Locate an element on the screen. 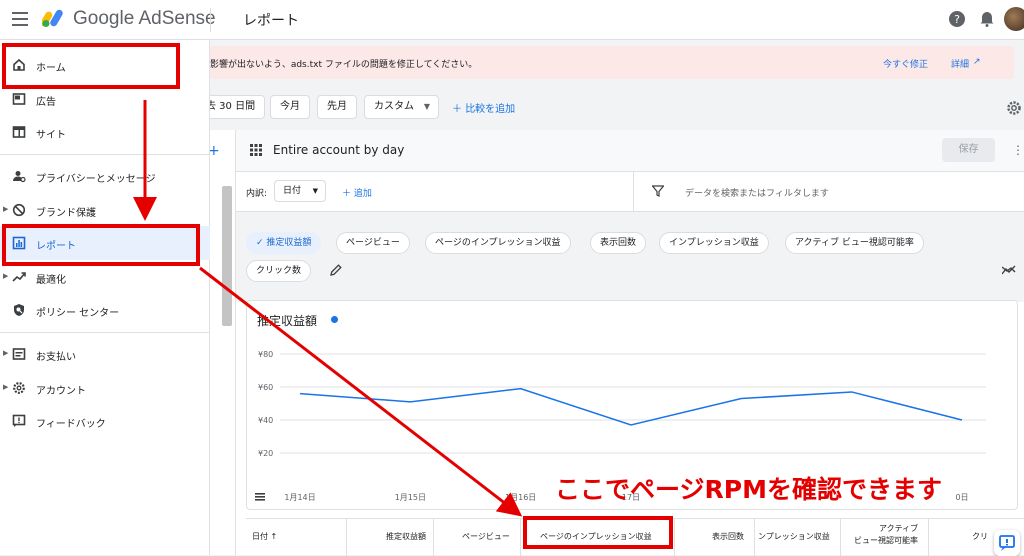  arrow-diagonal is located at coordinates (357, 389).